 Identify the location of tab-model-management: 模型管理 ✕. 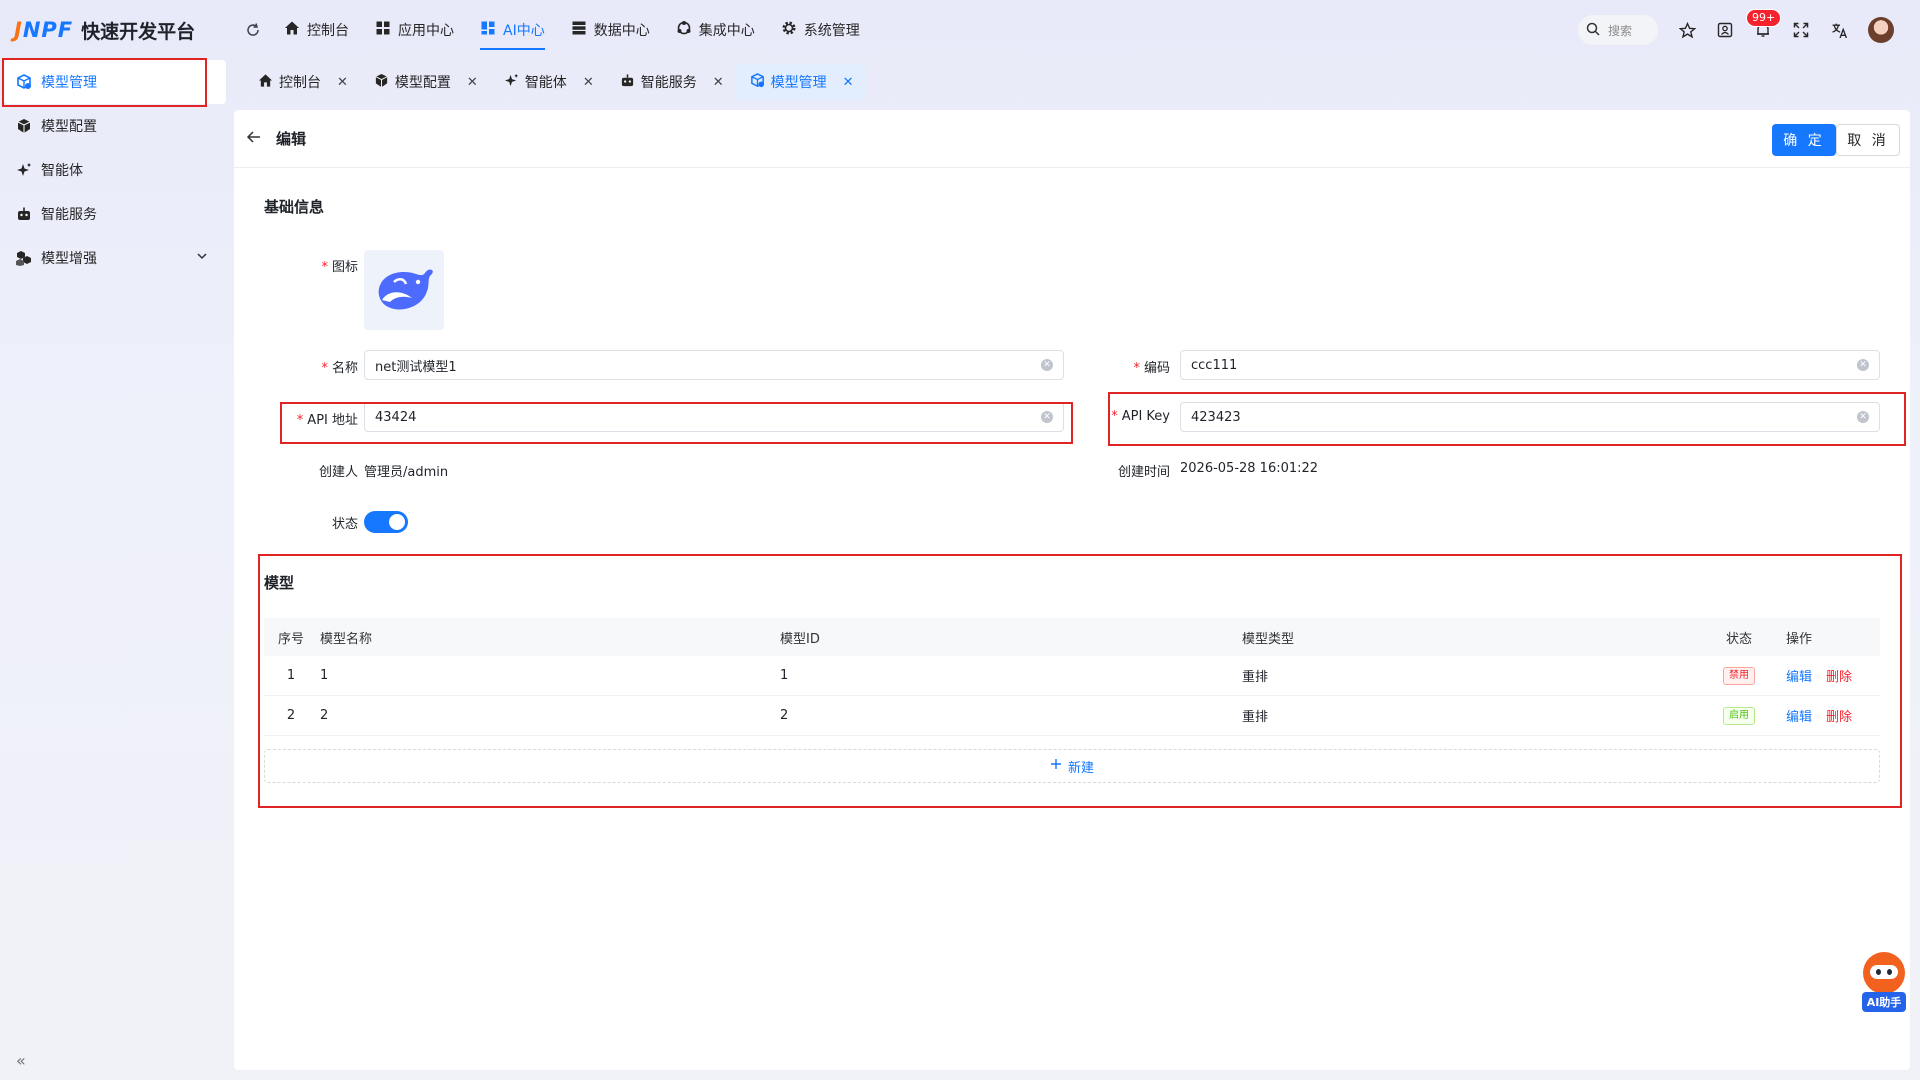
(800, 82).